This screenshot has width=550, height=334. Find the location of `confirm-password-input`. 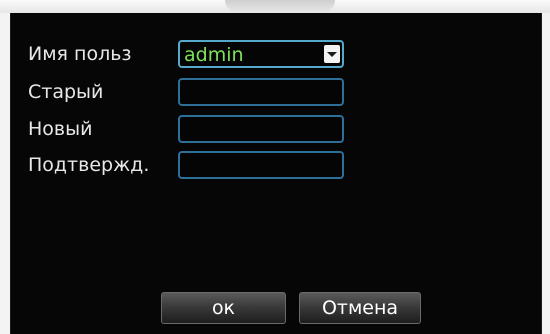

confirm-password-input is located at coordinates (261, 165).